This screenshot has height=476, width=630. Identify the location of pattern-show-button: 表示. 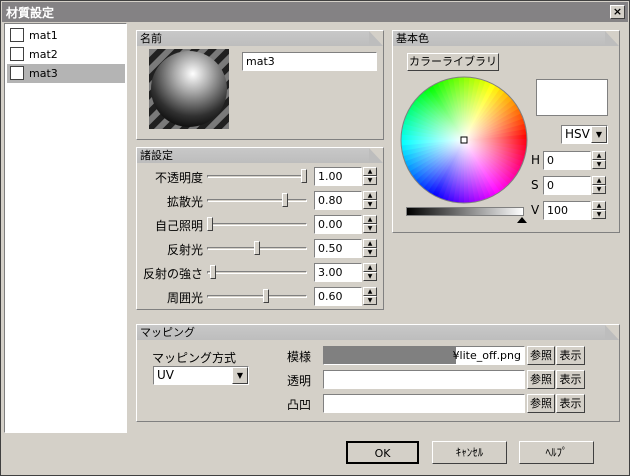
(570, 355).